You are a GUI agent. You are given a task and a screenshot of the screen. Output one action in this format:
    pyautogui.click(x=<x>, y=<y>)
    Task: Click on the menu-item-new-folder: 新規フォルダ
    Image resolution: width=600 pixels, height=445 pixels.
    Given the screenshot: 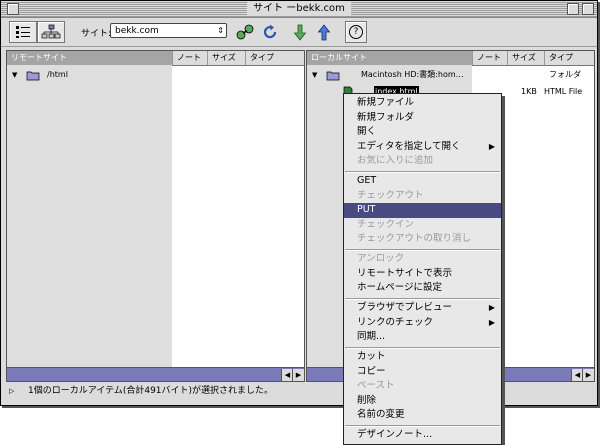 What is the action you would take?
    pyautogui.click(x=422, y=118)
    